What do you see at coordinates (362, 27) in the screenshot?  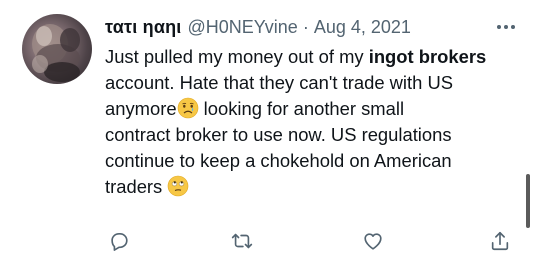 I see `tweet-date: Aug 4, 2021` at bounding box center [362, 27].